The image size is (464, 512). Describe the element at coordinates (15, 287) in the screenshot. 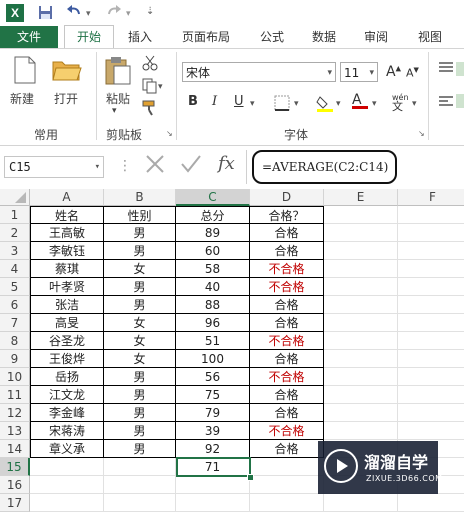

I see `row-header-5: 5` at that location.